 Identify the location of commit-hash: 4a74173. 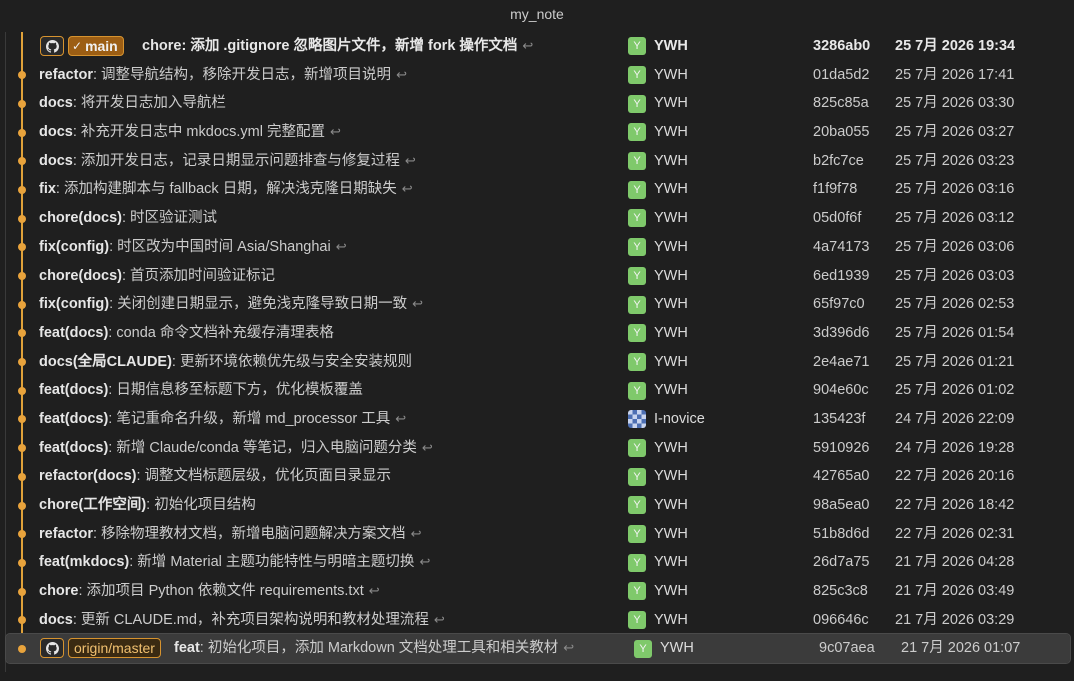
(841, 246).